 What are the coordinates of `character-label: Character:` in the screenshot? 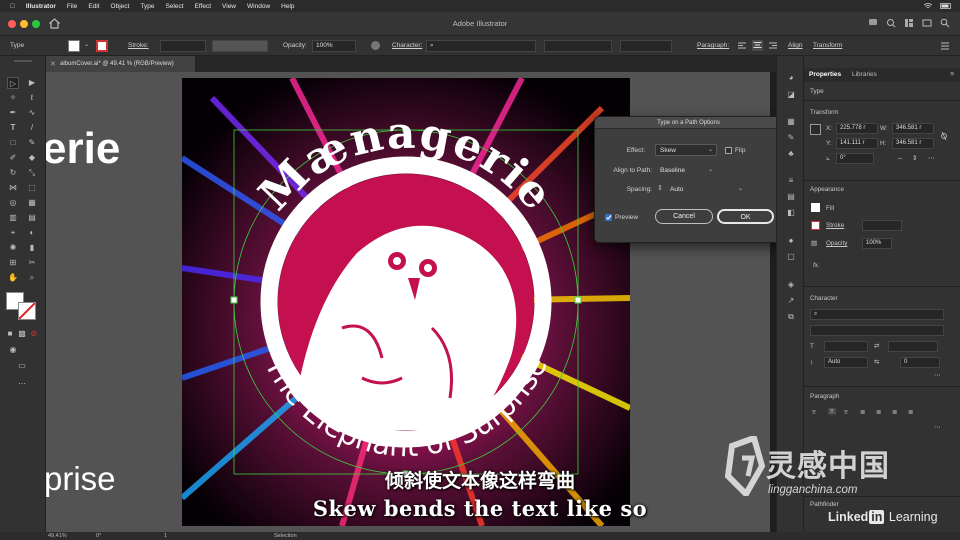 It's located at (407, 45).